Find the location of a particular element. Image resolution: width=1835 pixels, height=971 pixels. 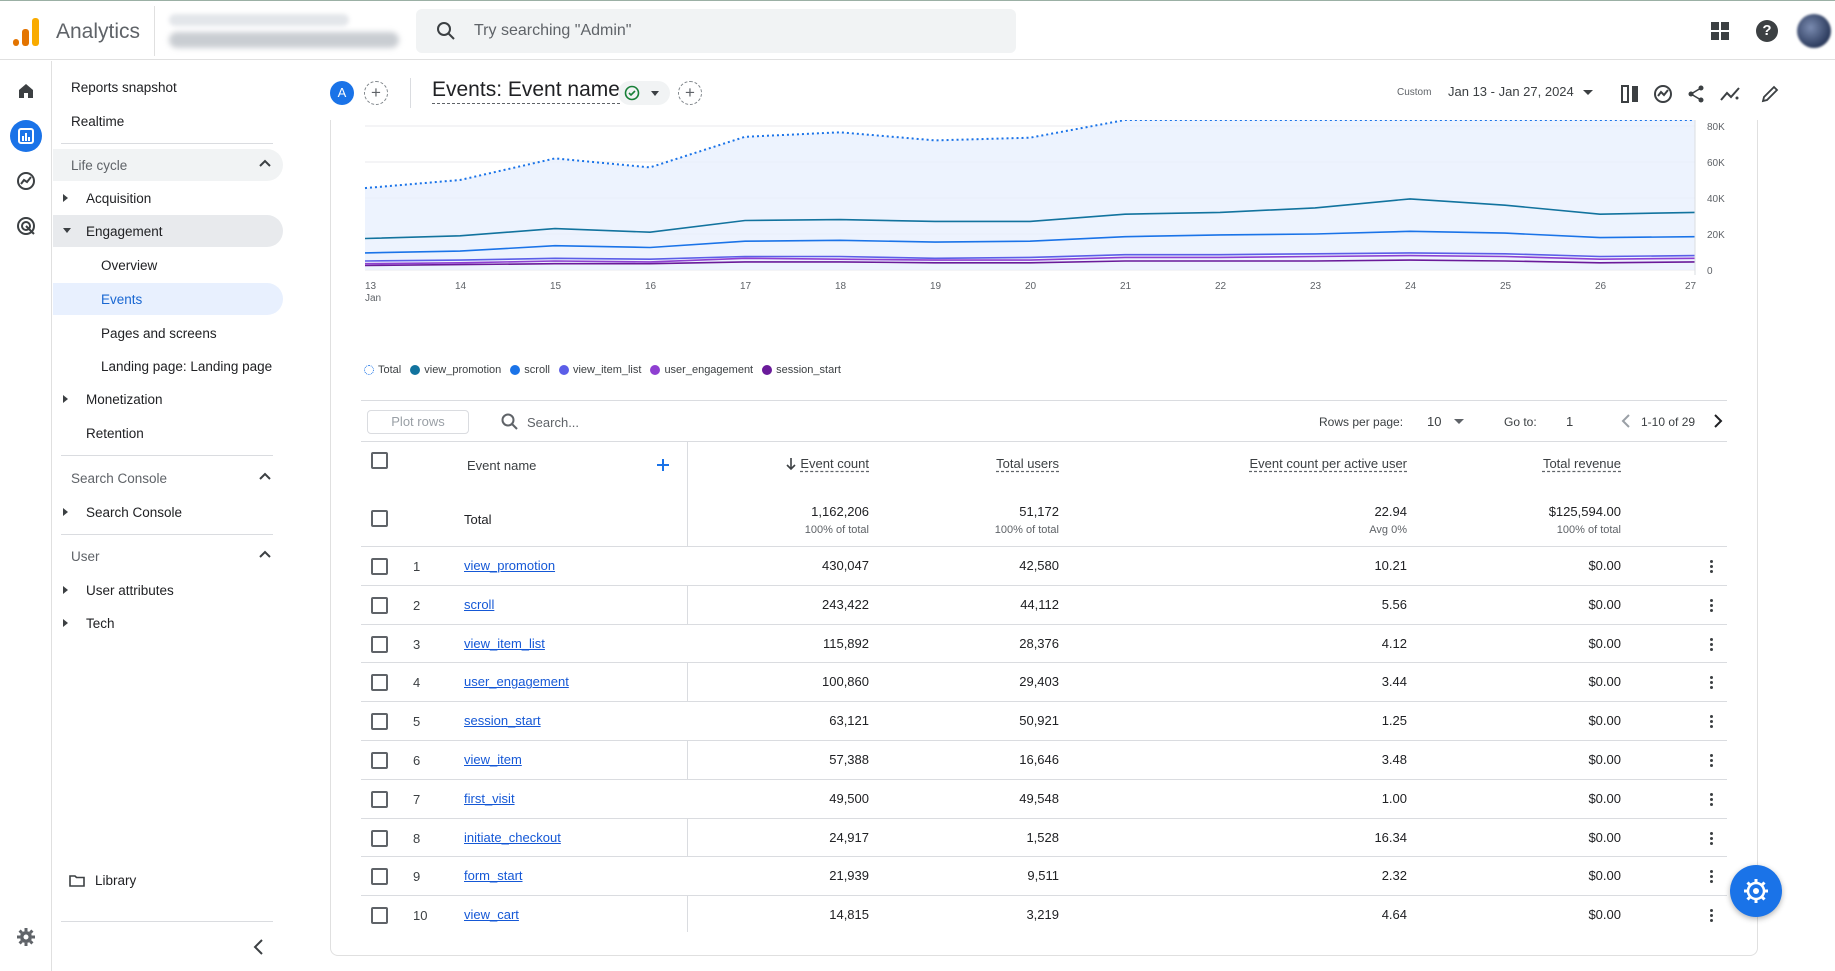

explore-icon is located at coordinates (26, 181).